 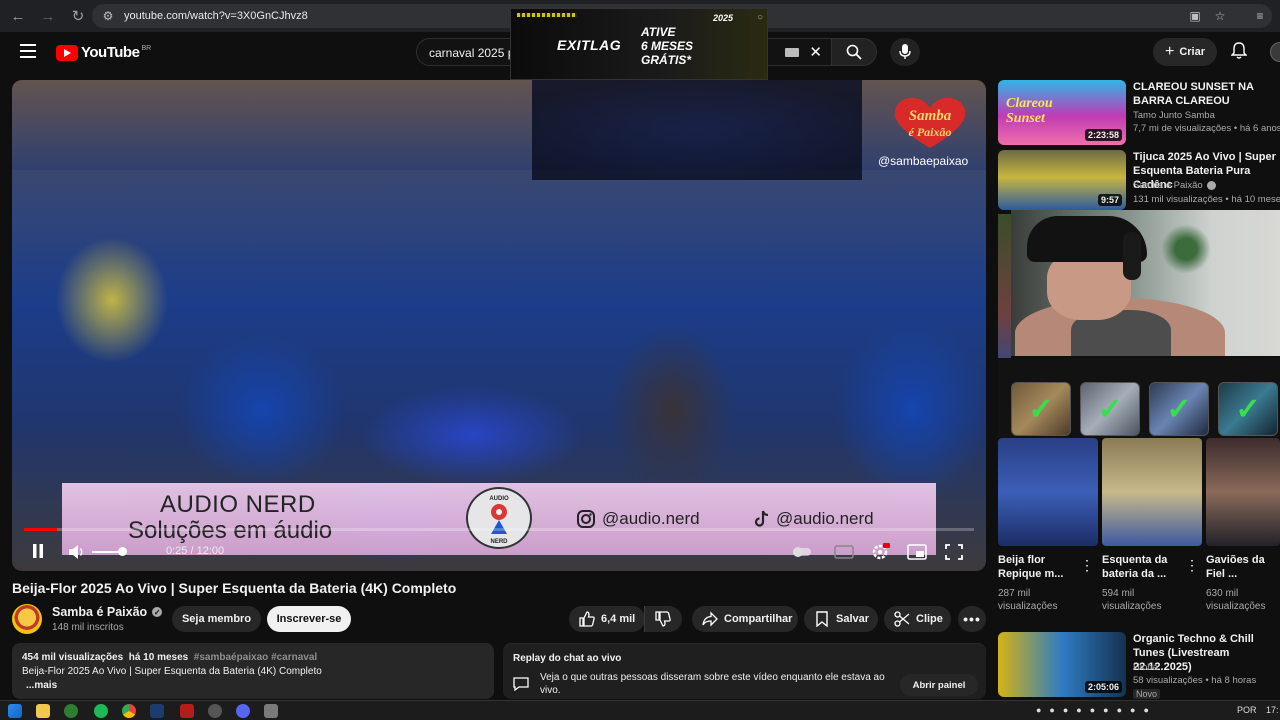 I want to click on spotify-icon, so click(x=101, y=711).